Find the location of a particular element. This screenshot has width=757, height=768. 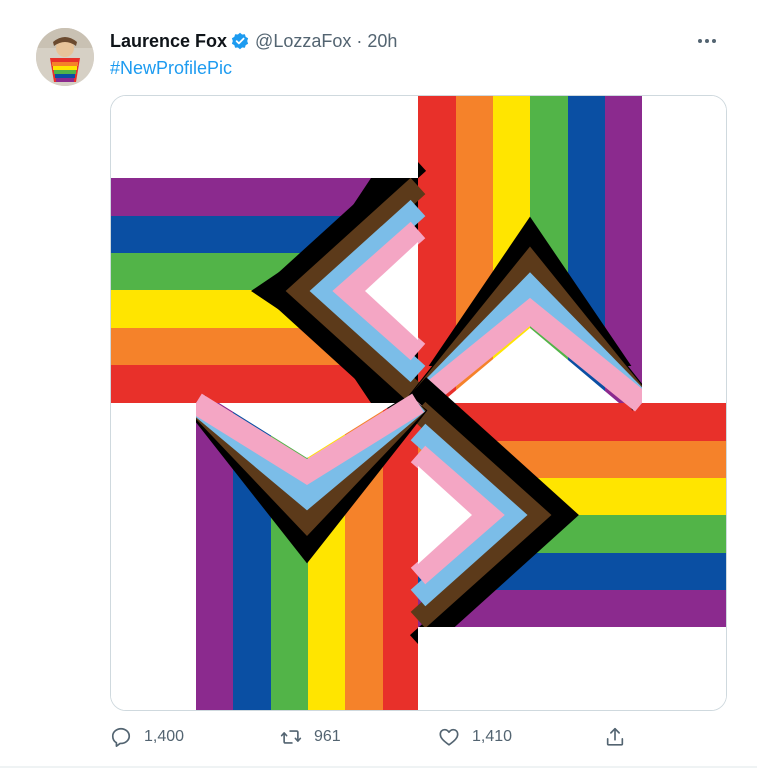

author-name: Laurence Fox is located at coordinates (168, 41).